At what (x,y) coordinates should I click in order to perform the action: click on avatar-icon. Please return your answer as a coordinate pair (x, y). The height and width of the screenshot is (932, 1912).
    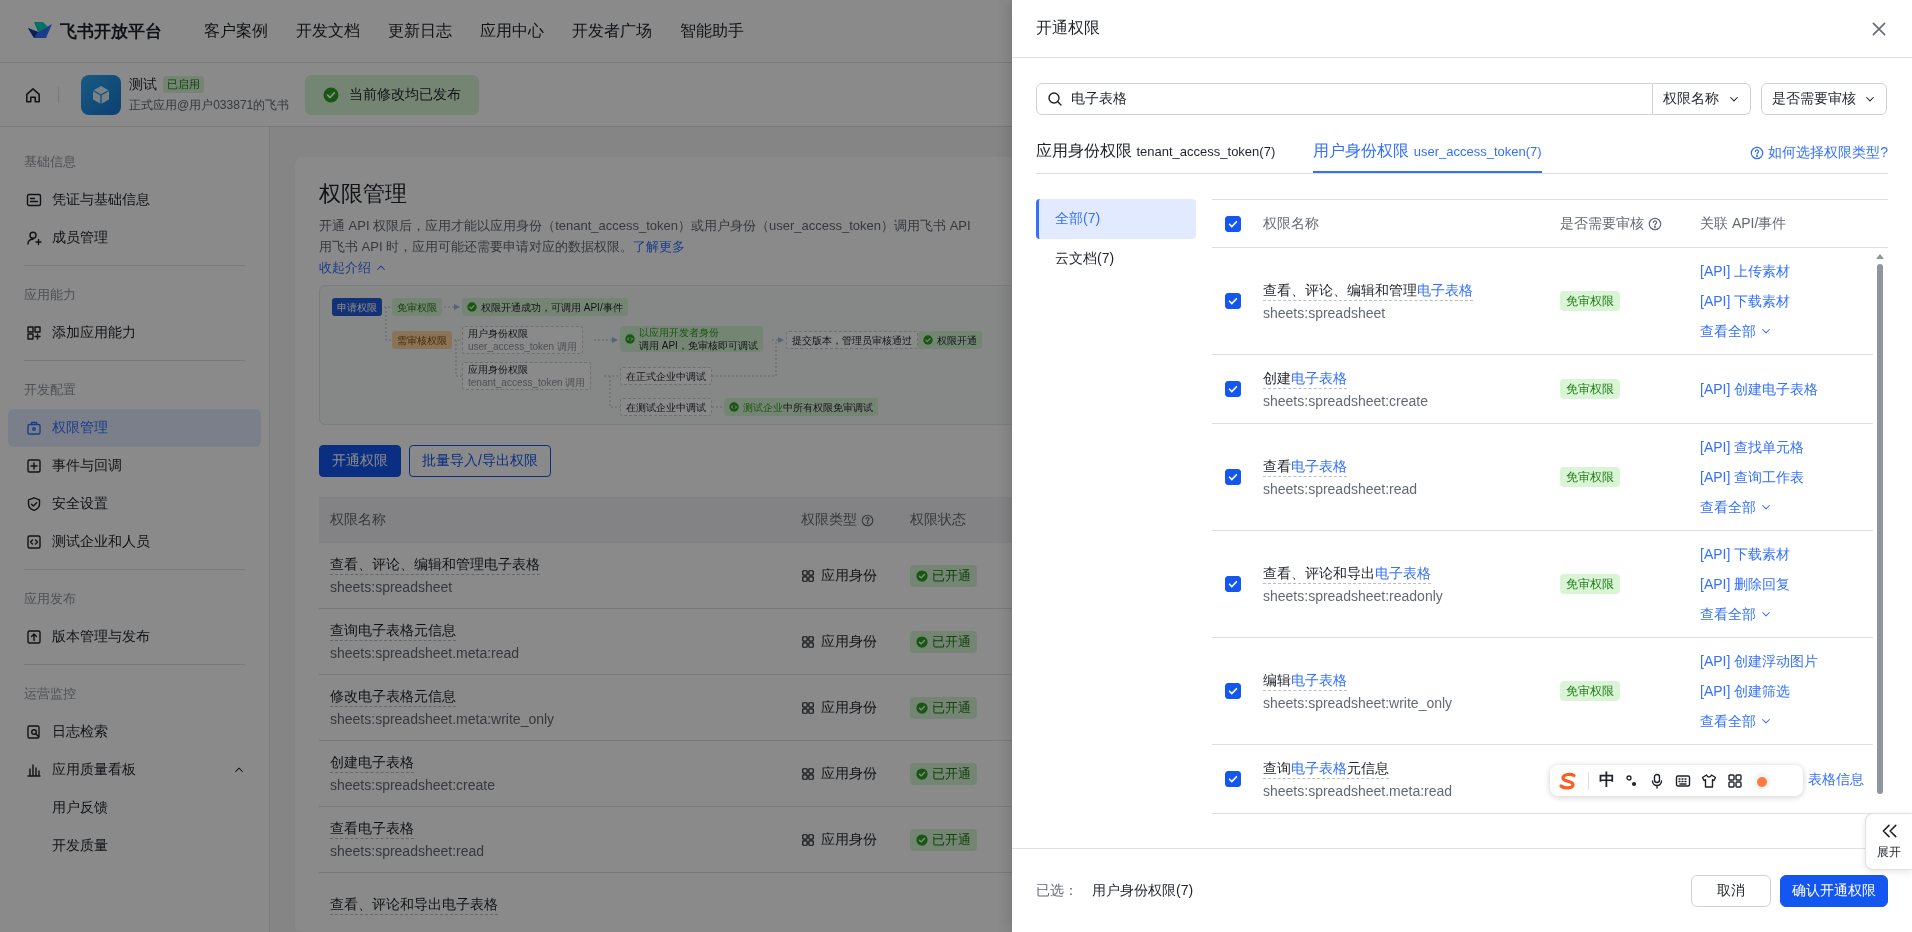
    Looking at the image, I should click on (1762, 780).